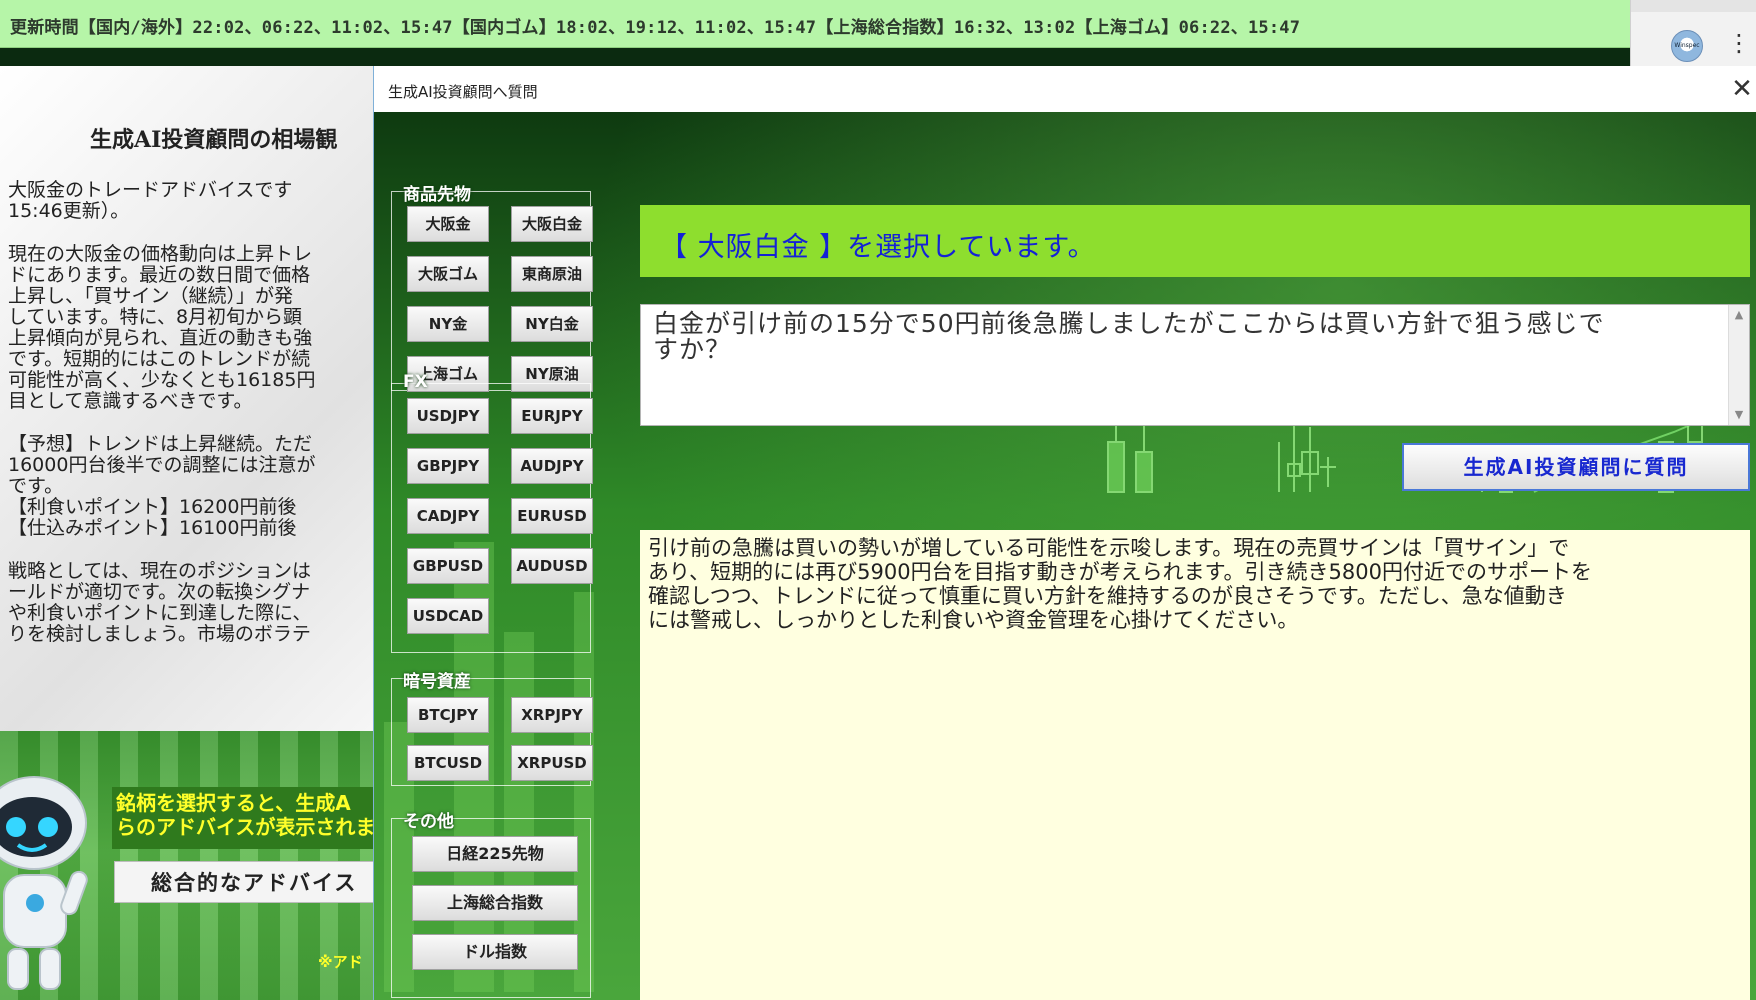 This screenshot has width=1756, height=1000. I want to click on dialog-title: 生成AI投資顧問へ質問, so click(463, 92).